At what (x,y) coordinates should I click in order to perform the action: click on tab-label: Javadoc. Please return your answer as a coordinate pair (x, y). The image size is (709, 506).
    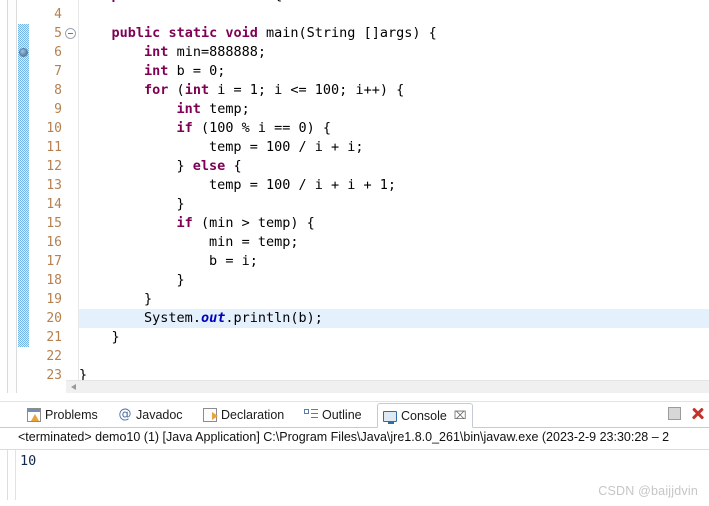
    Looking at the image, I should click on (159, 415).